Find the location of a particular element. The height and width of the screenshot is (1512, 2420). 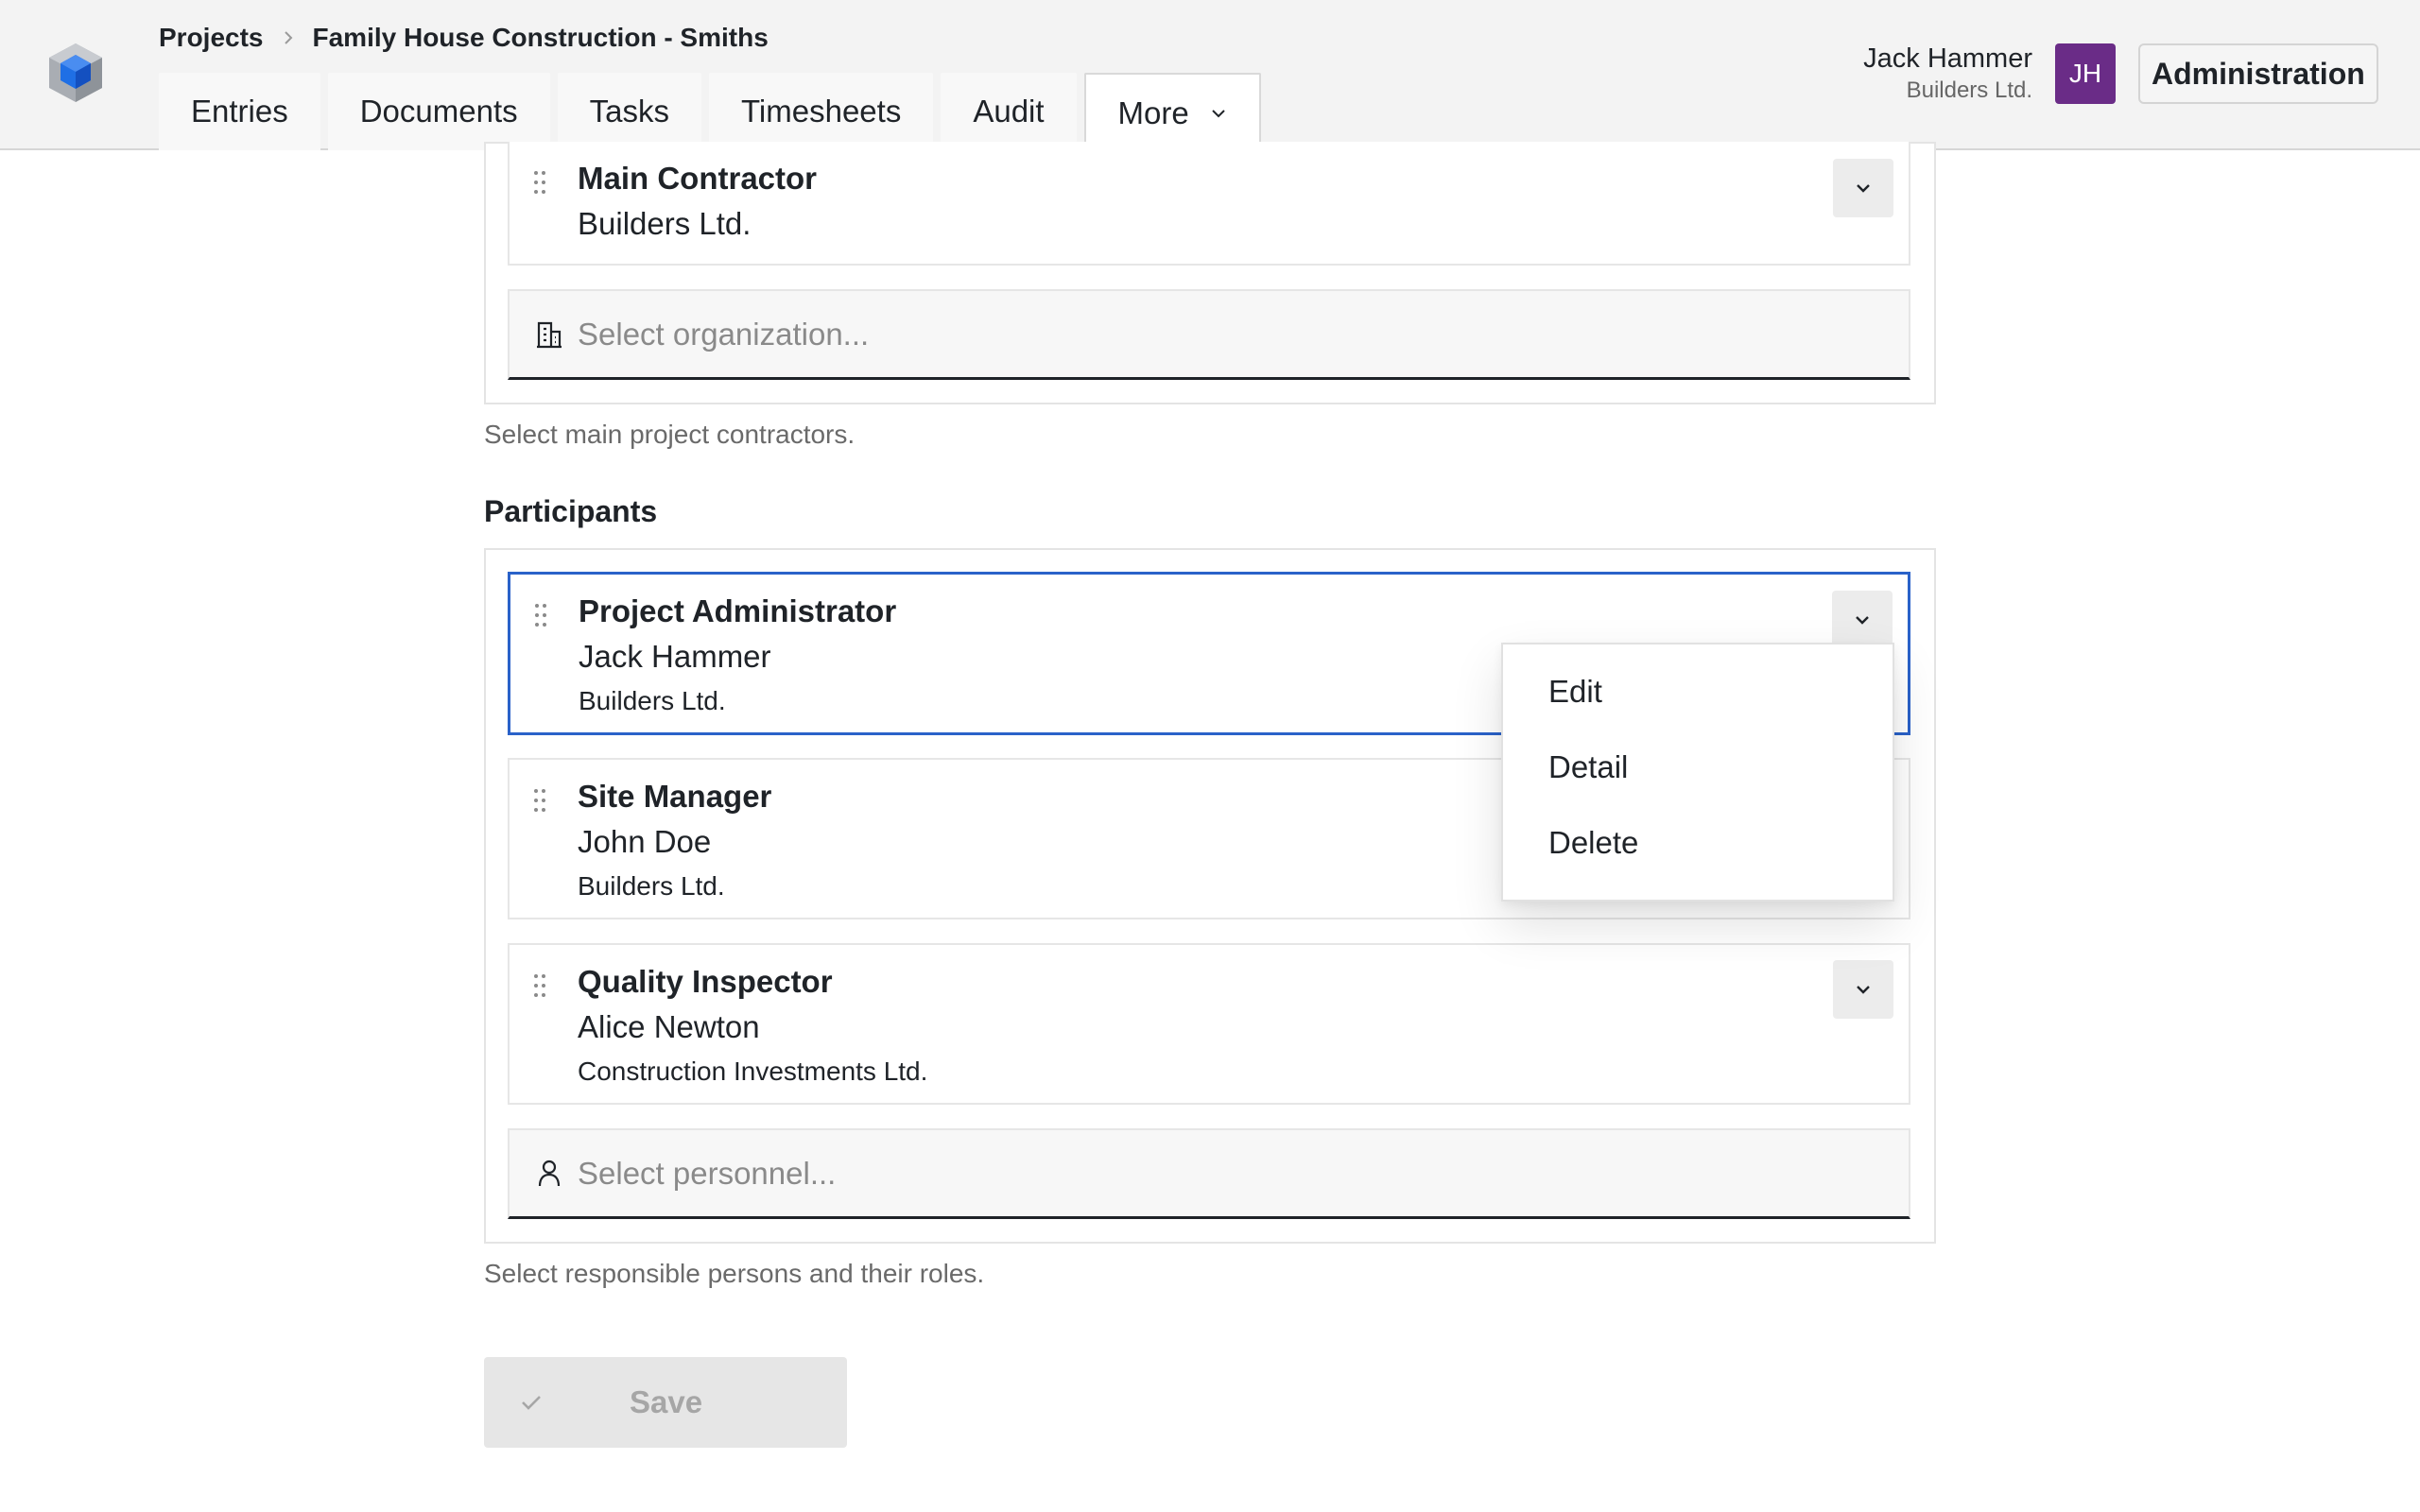

tab-audit: Audit is located at coordinates (1009, 111).